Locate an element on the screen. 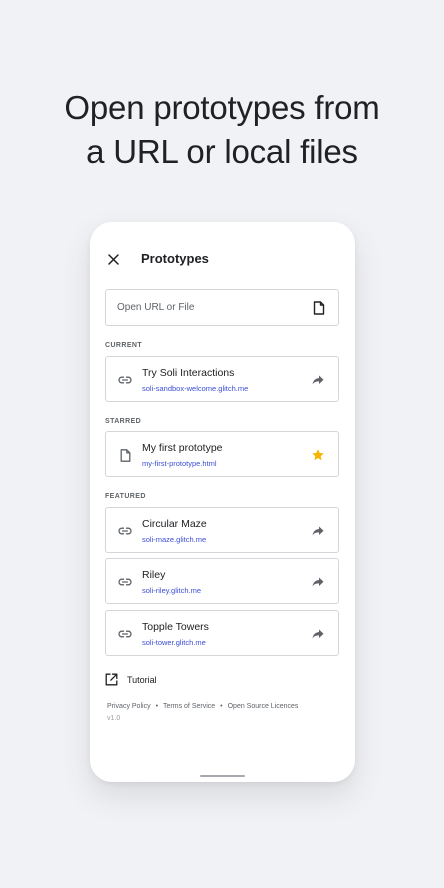 This screenshot has height=888, width=444. close-button is located at coordinates (113, 259).